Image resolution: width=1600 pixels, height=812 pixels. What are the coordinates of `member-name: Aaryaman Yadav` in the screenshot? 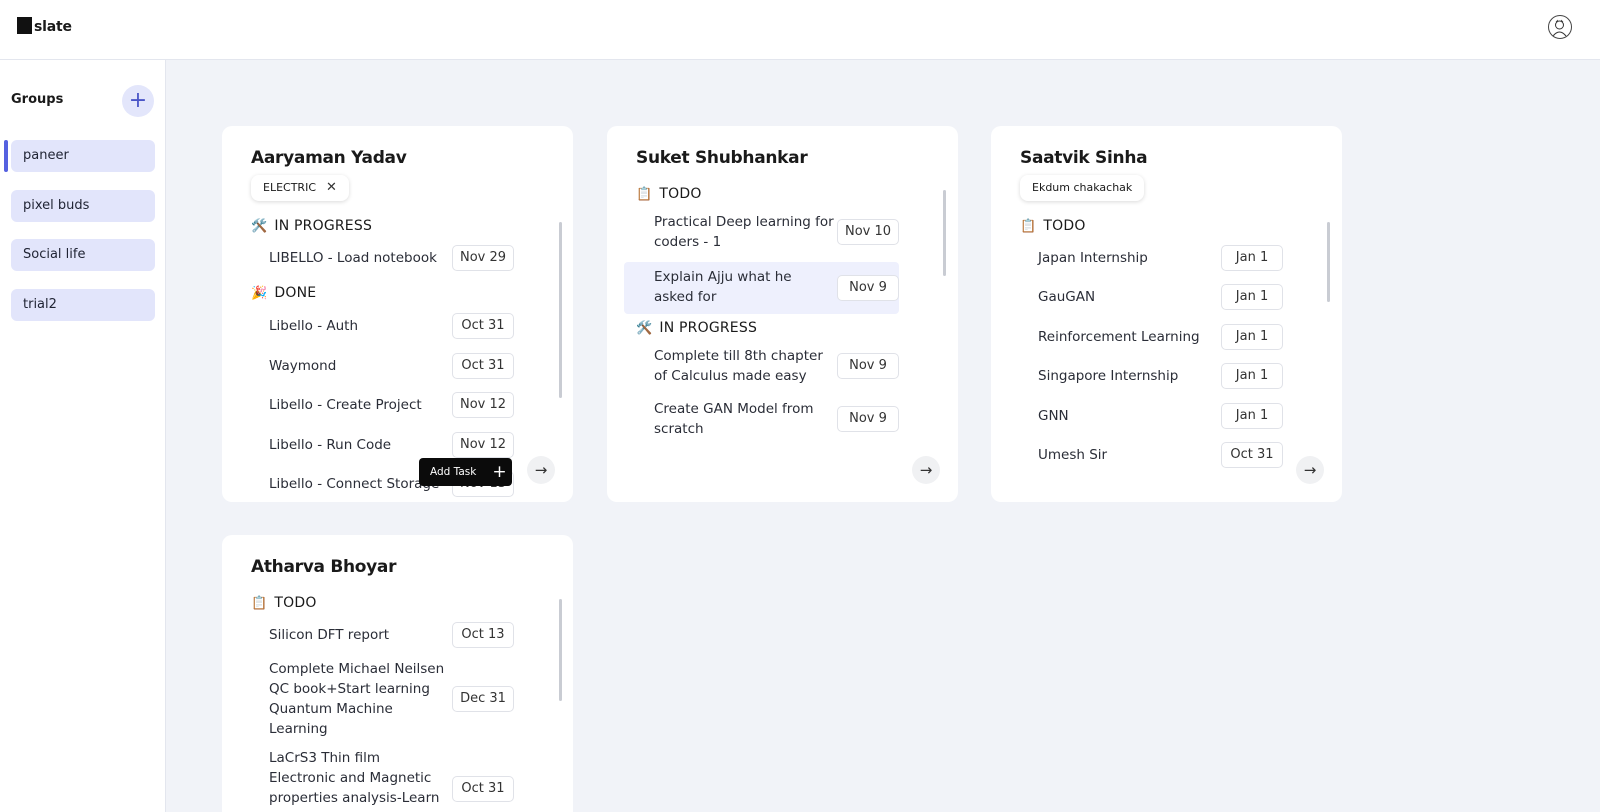 It's located at (329, 158).